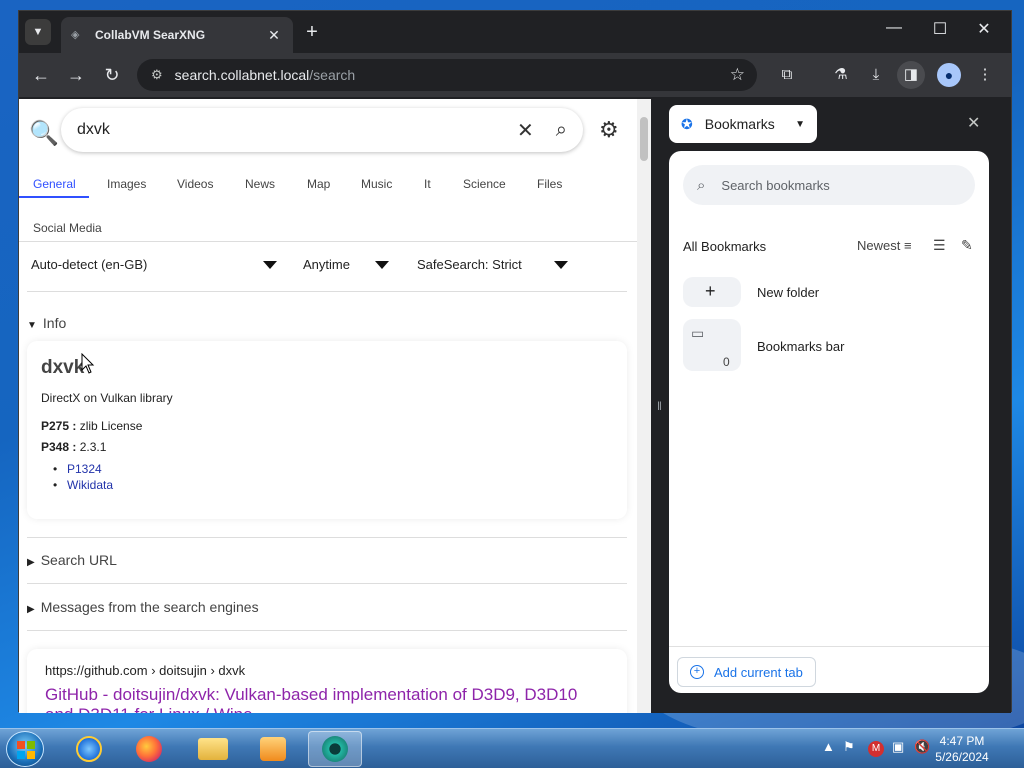  I want to click on tab-search-button: ▼, so click(38, 32).